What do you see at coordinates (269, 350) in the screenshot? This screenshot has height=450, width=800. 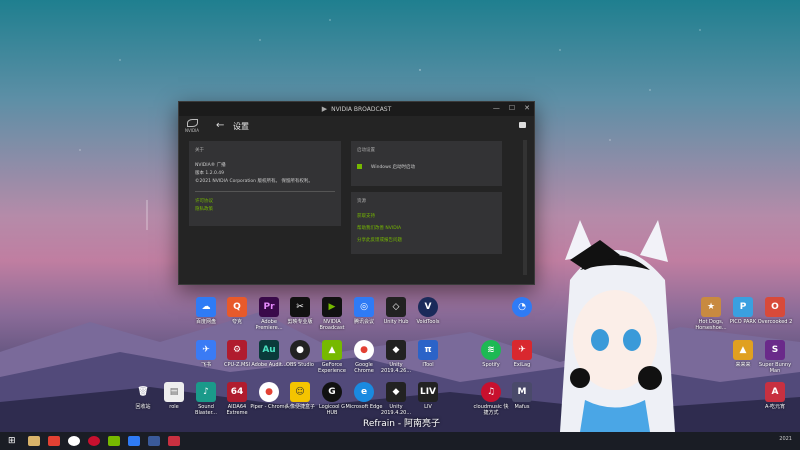 I see `audition-icon: Au` at bounding box center [269, 350].